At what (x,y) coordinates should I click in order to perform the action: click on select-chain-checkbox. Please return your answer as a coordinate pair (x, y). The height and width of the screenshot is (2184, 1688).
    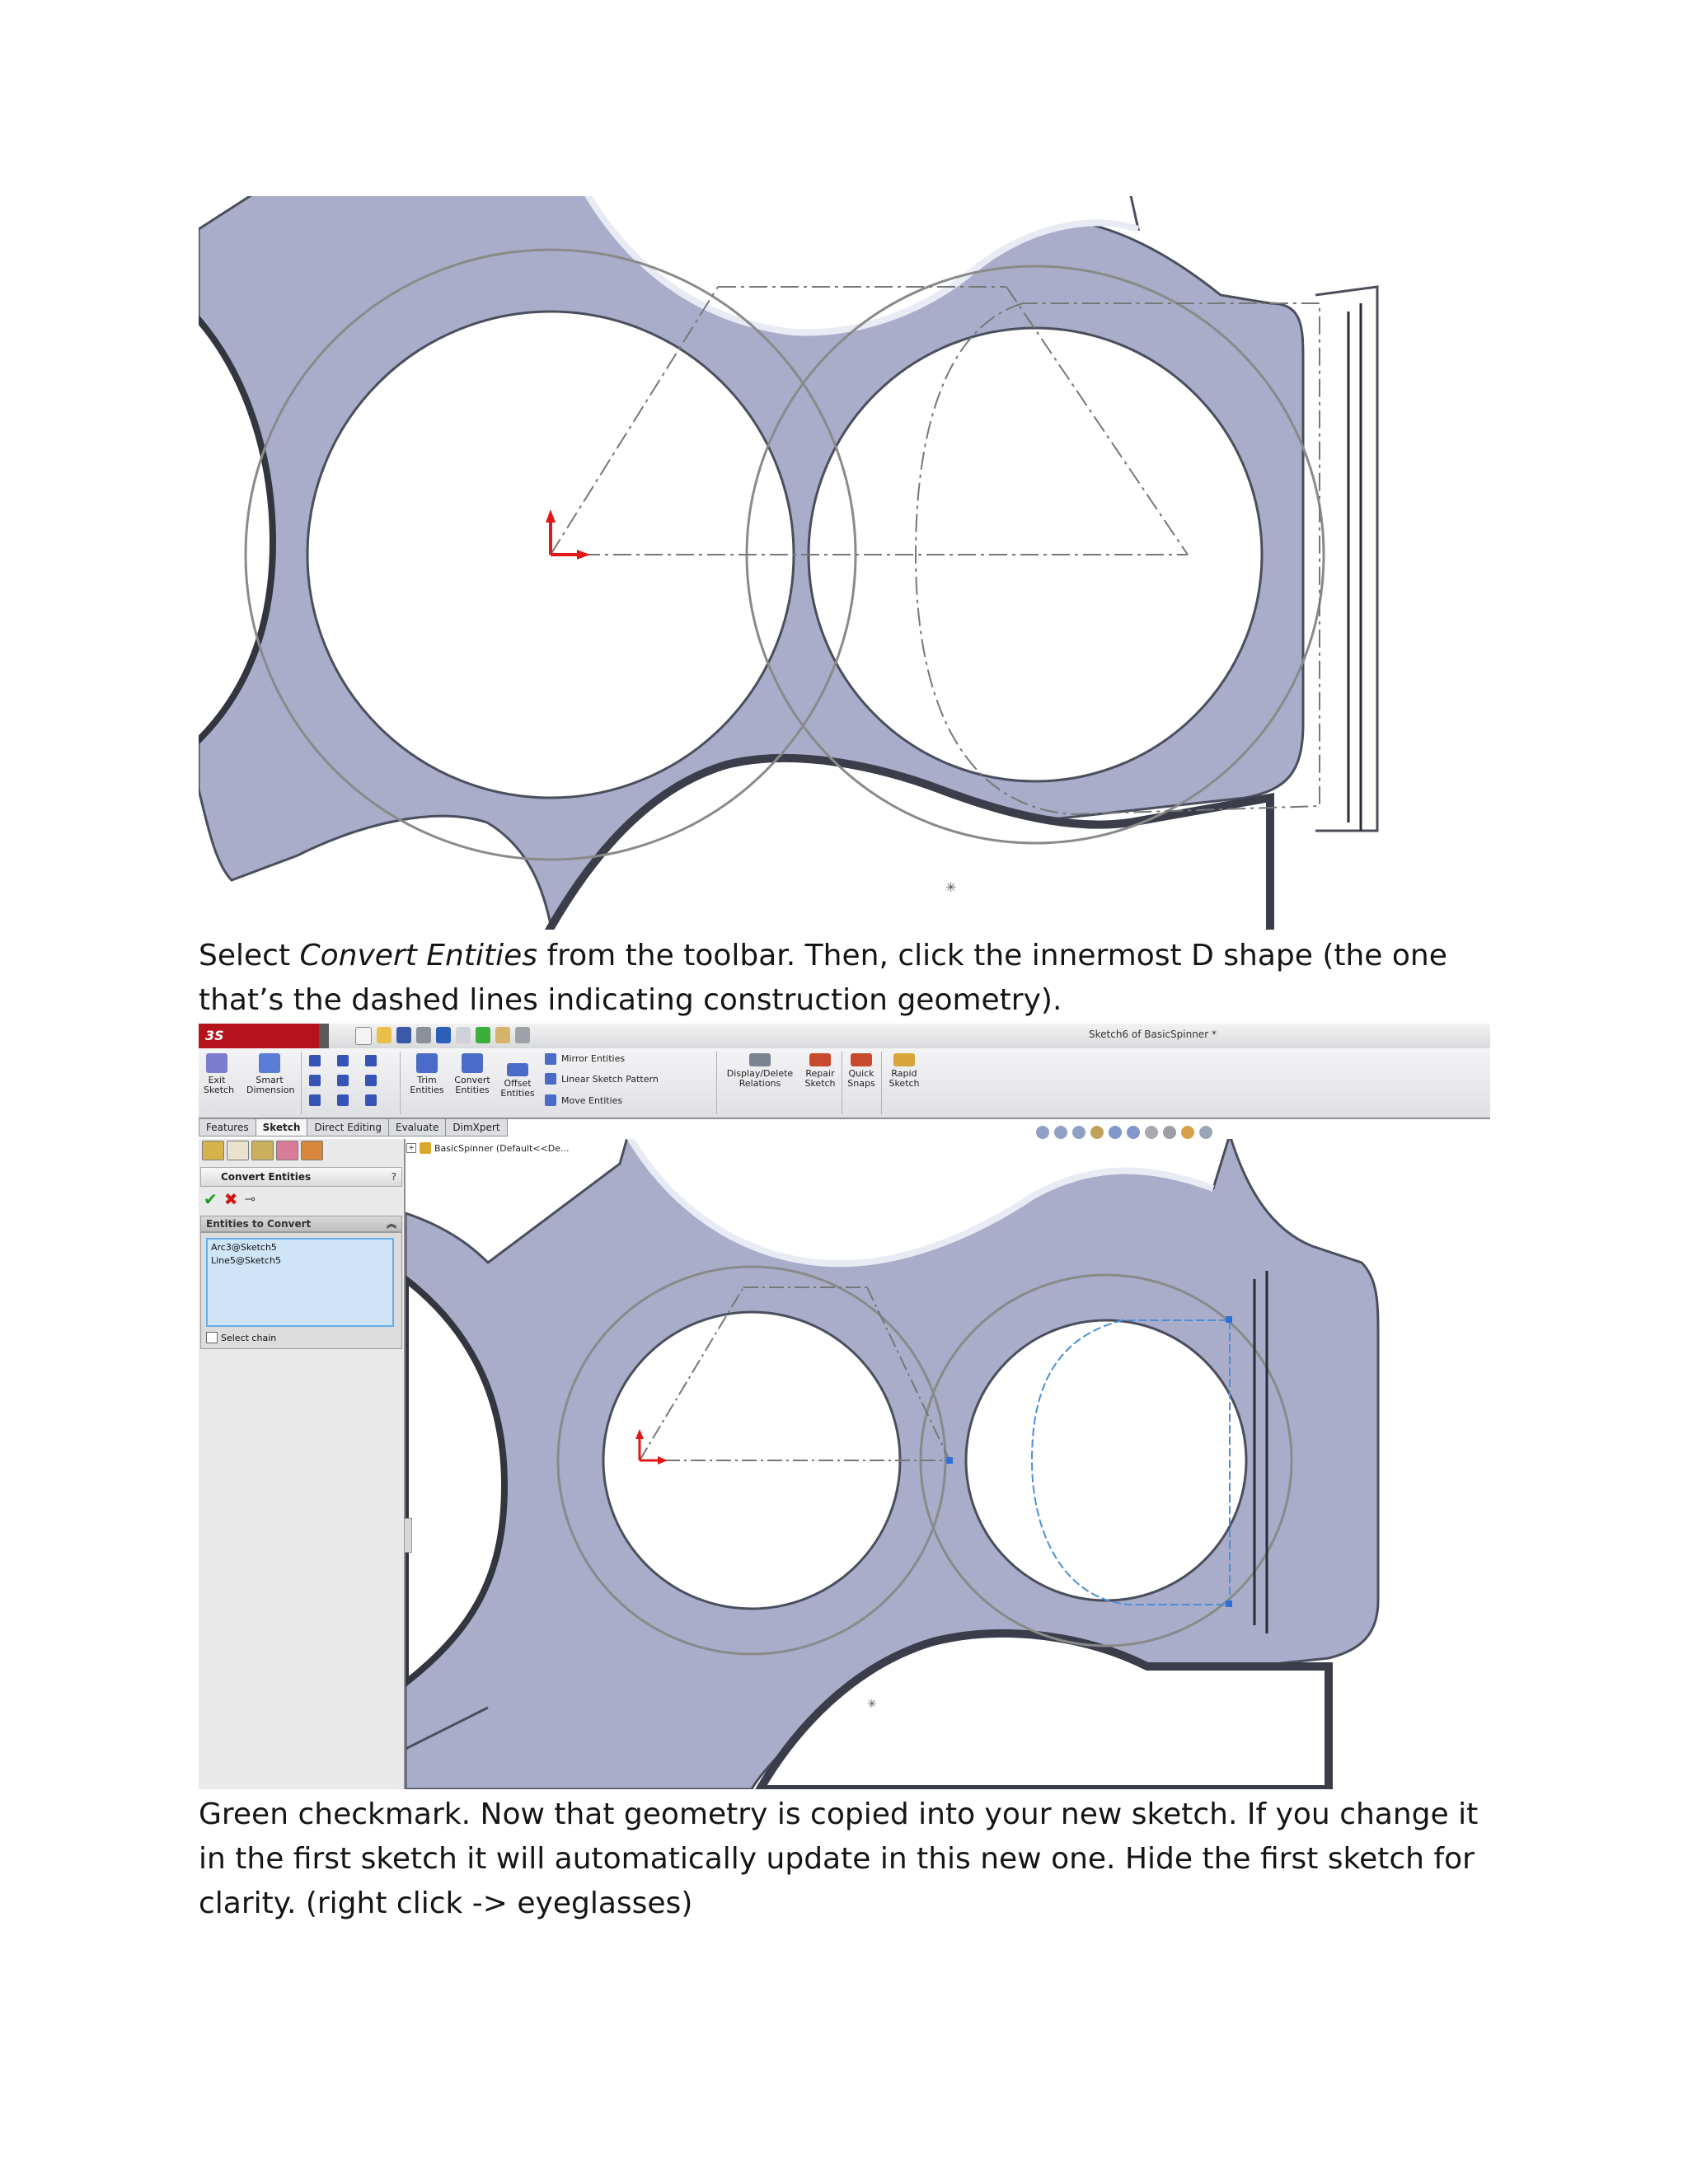
    Looking at the image, I should click on (212, 1337).